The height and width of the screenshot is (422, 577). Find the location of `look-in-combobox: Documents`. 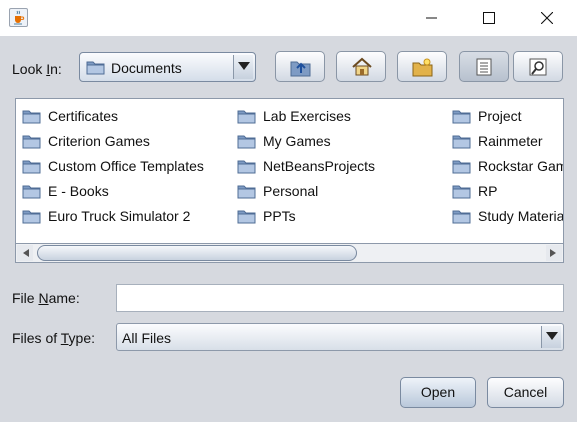

look-in-combobox: Documents is located at coordinates (167, 67).